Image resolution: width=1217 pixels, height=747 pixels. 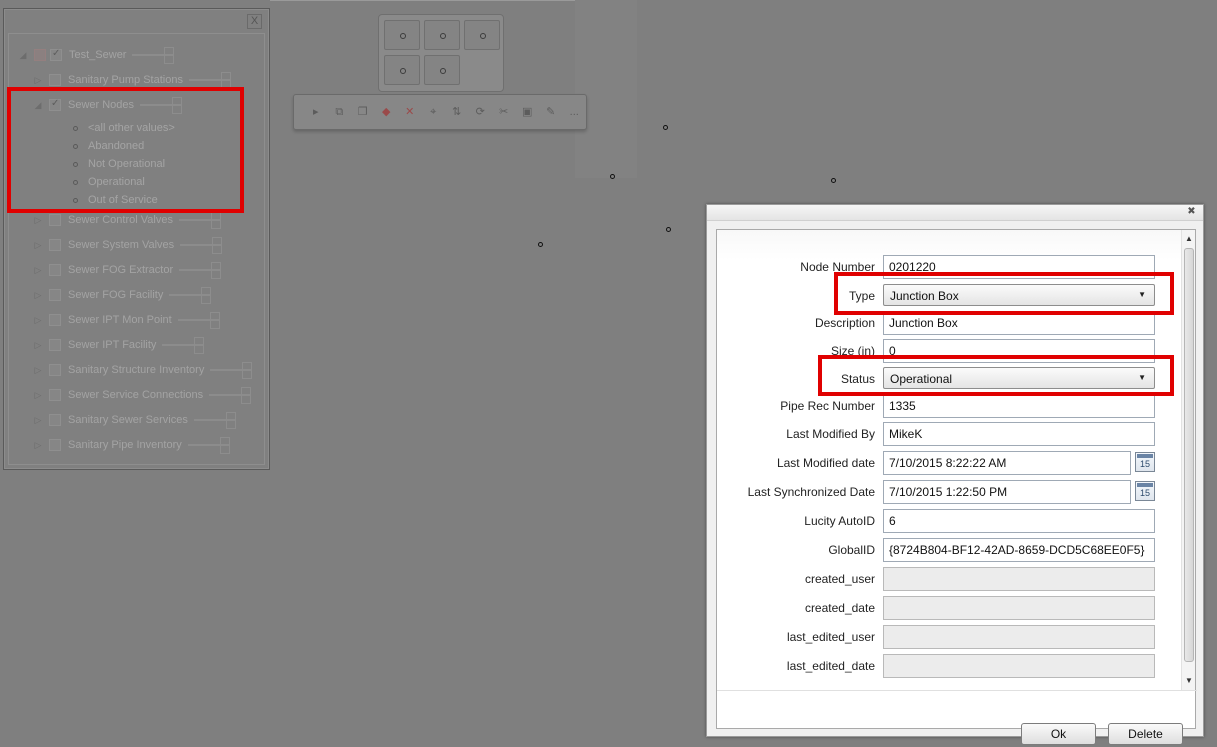 I want to click on new-feature-icon: ⧉, so click(x=340, y=112).